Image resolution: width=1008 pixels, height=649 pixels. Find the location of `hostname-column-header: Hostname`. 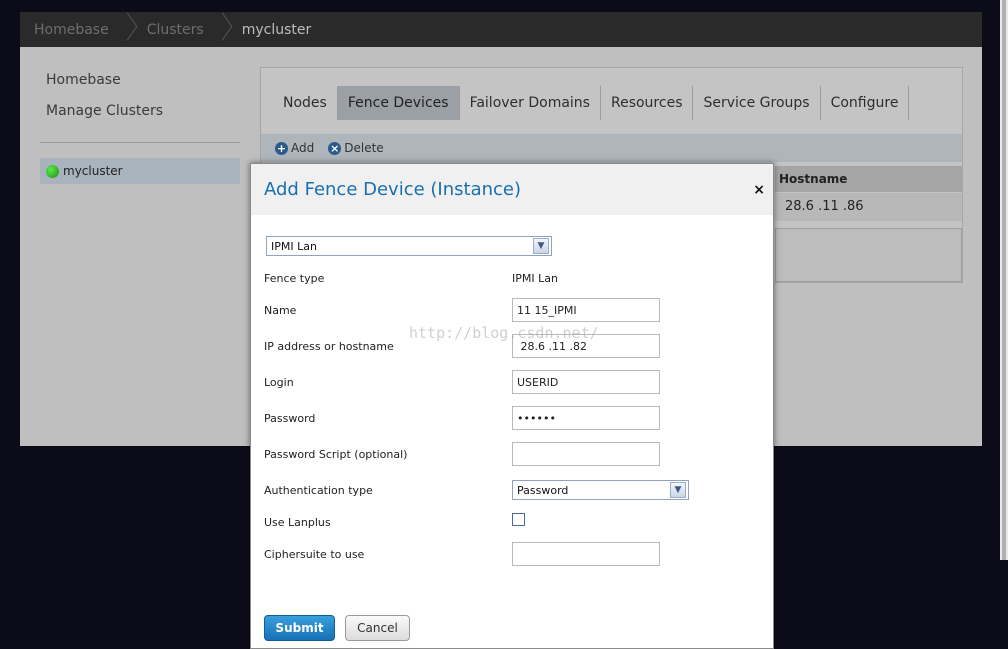

hostname-column-header: Hostname is located at coordinates (868, 179).